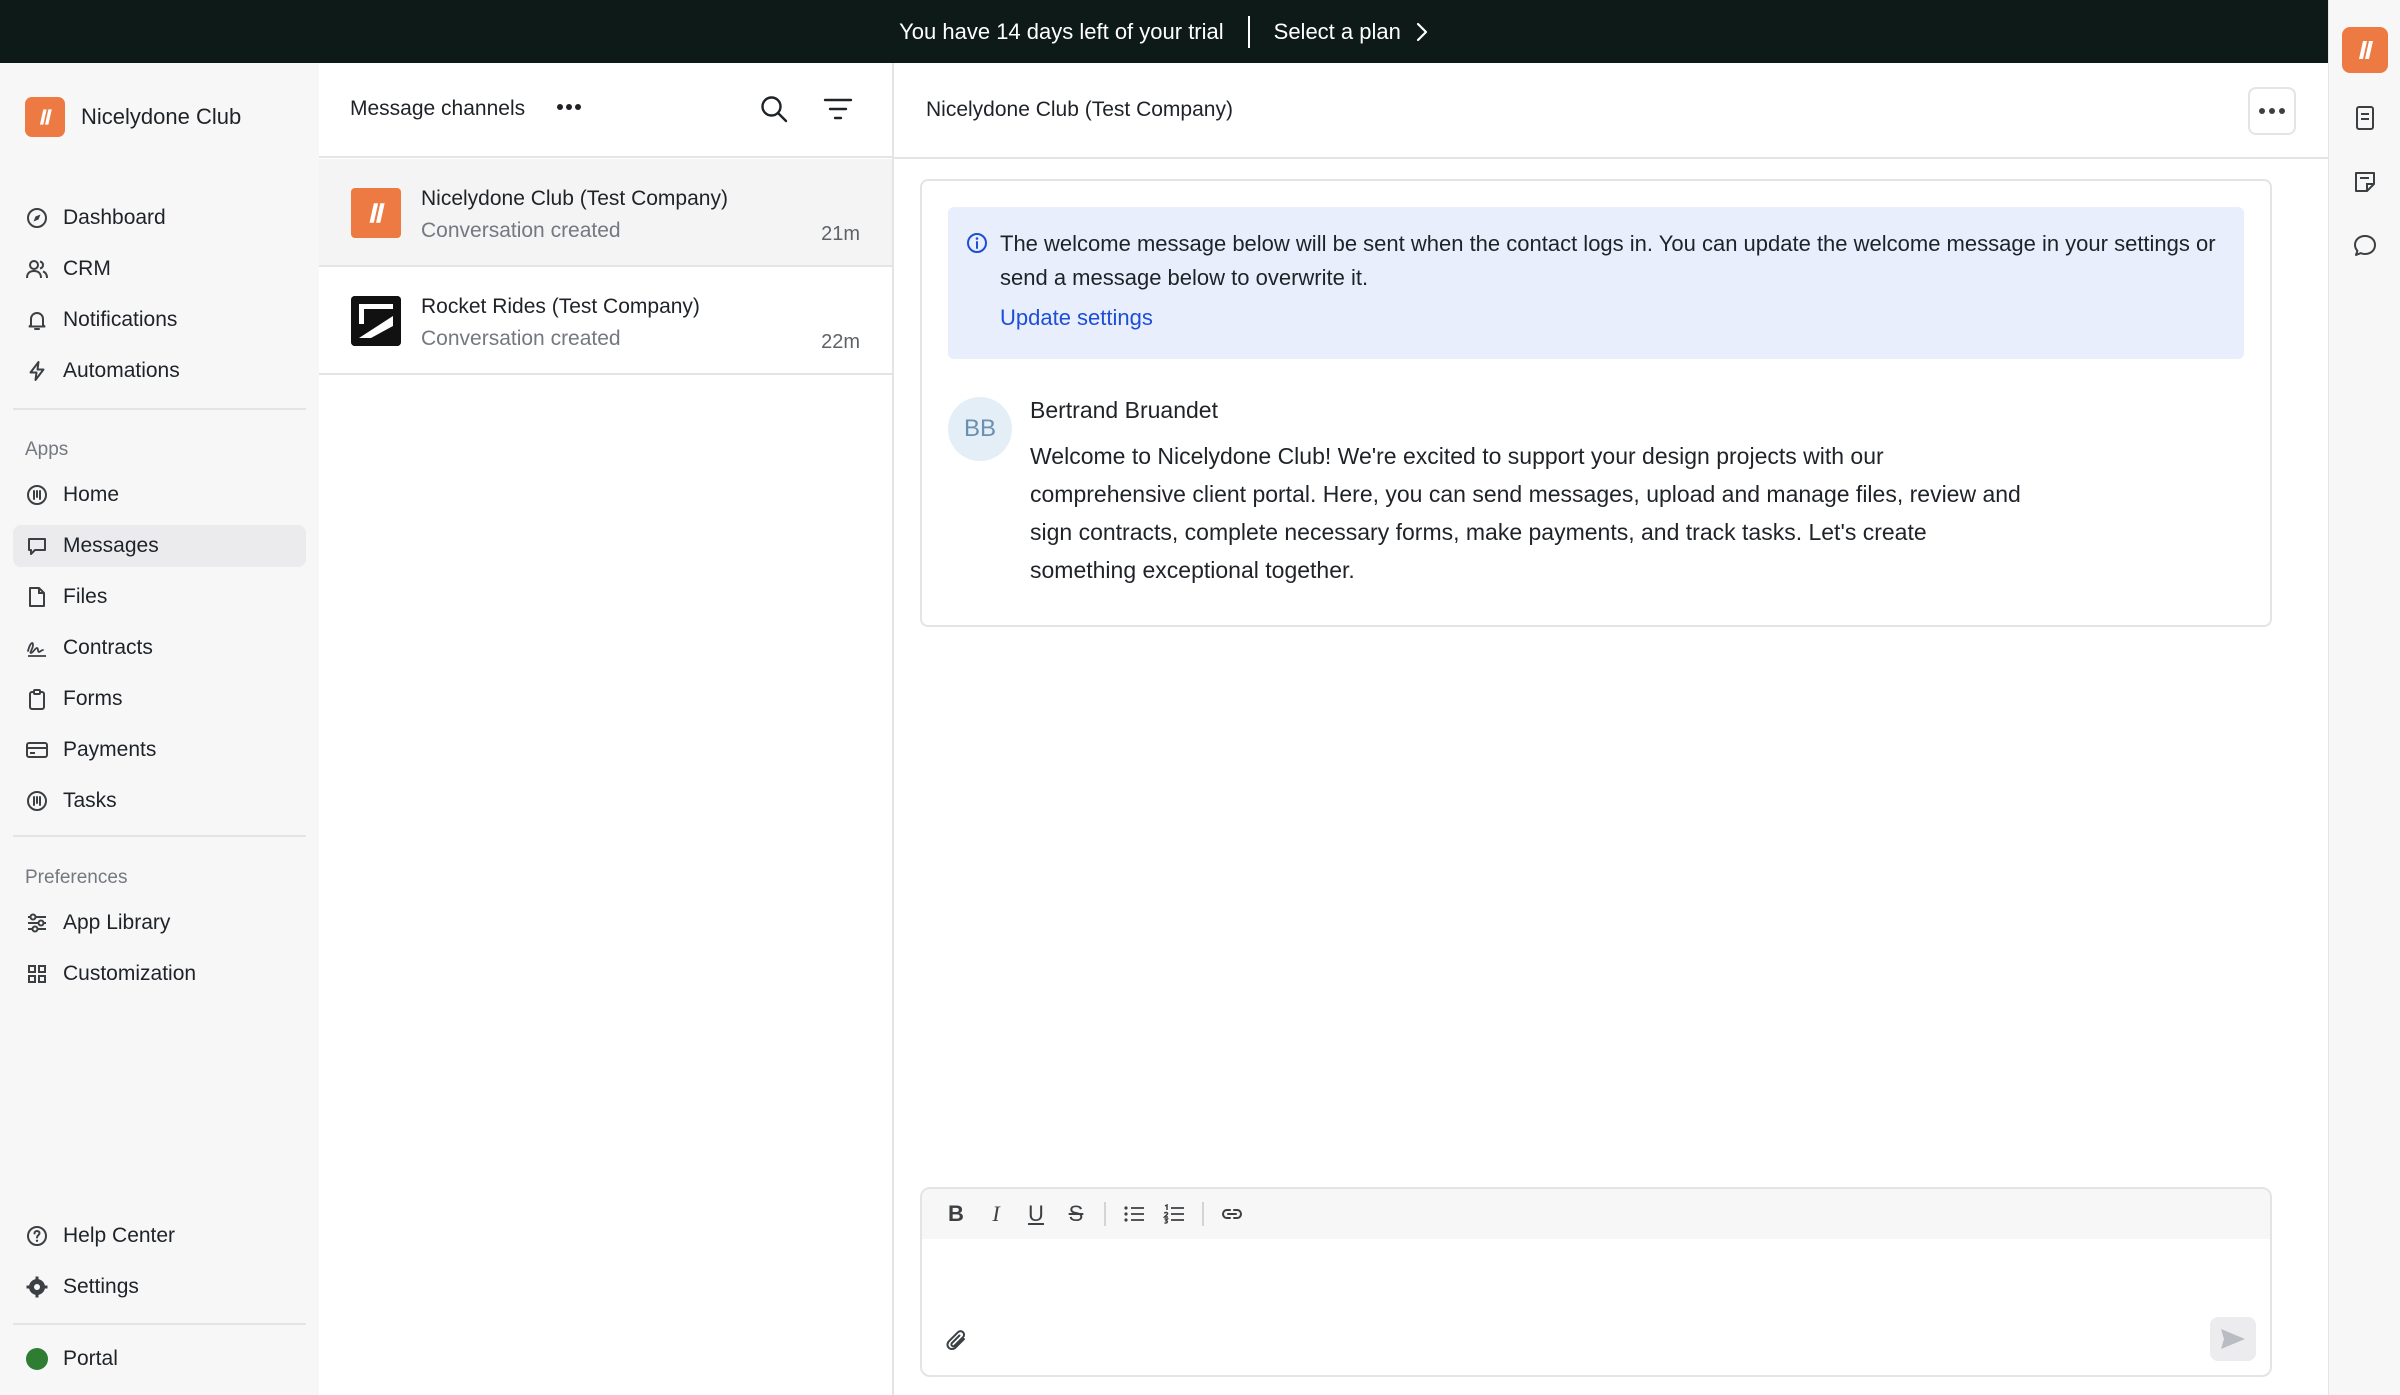  What do you see at coordinates (1076, 318) in the screenshot?
I see `update-settings-link: Update settings` at bounding box center [1076, 318].